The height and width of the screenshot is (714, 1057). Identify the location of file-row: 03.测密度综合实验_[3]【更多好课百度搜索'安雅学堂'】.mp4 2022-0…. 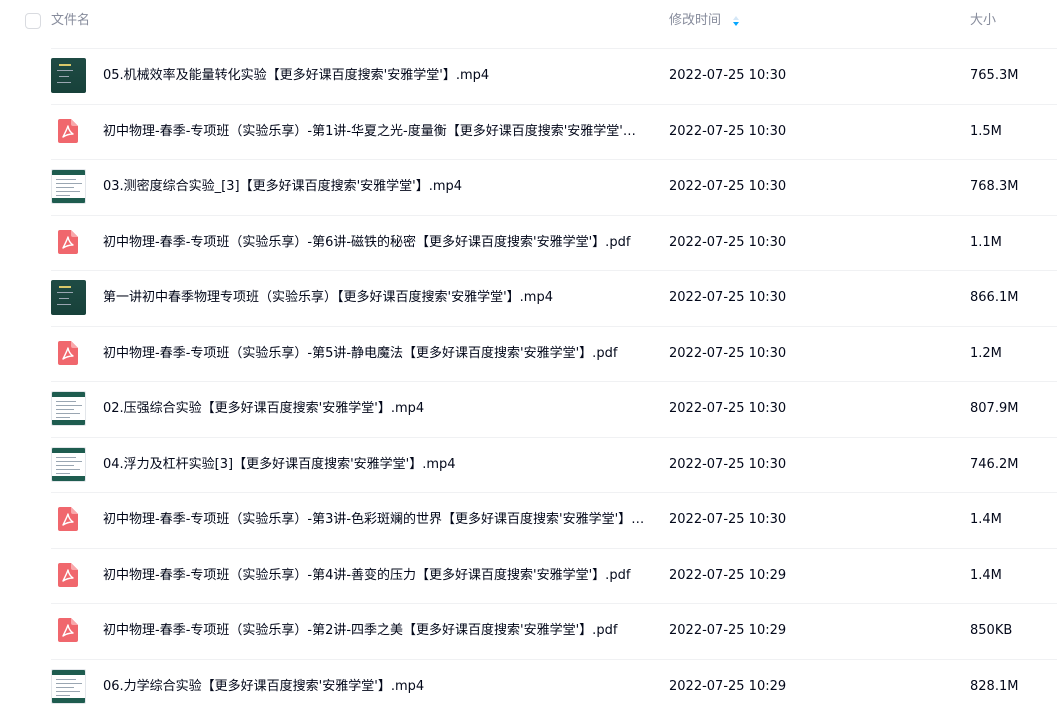
(528, 186).